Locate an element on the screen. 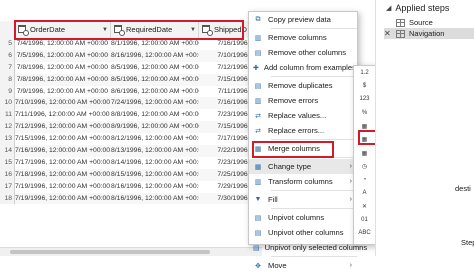  type-glyph-icon: ◔ is located at coordinates (364, 179).